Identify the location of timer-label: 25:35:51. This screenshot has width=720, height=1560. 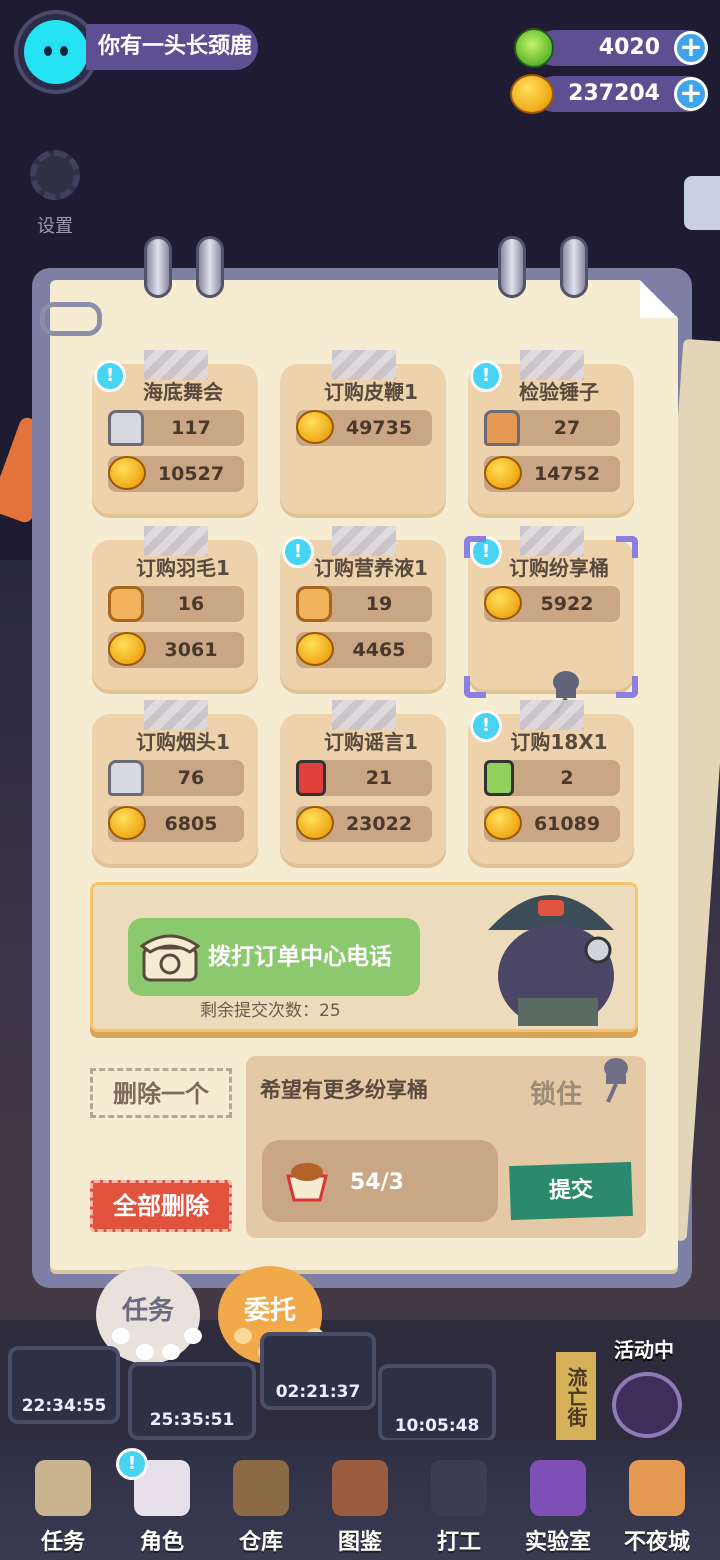
(192, 1420).